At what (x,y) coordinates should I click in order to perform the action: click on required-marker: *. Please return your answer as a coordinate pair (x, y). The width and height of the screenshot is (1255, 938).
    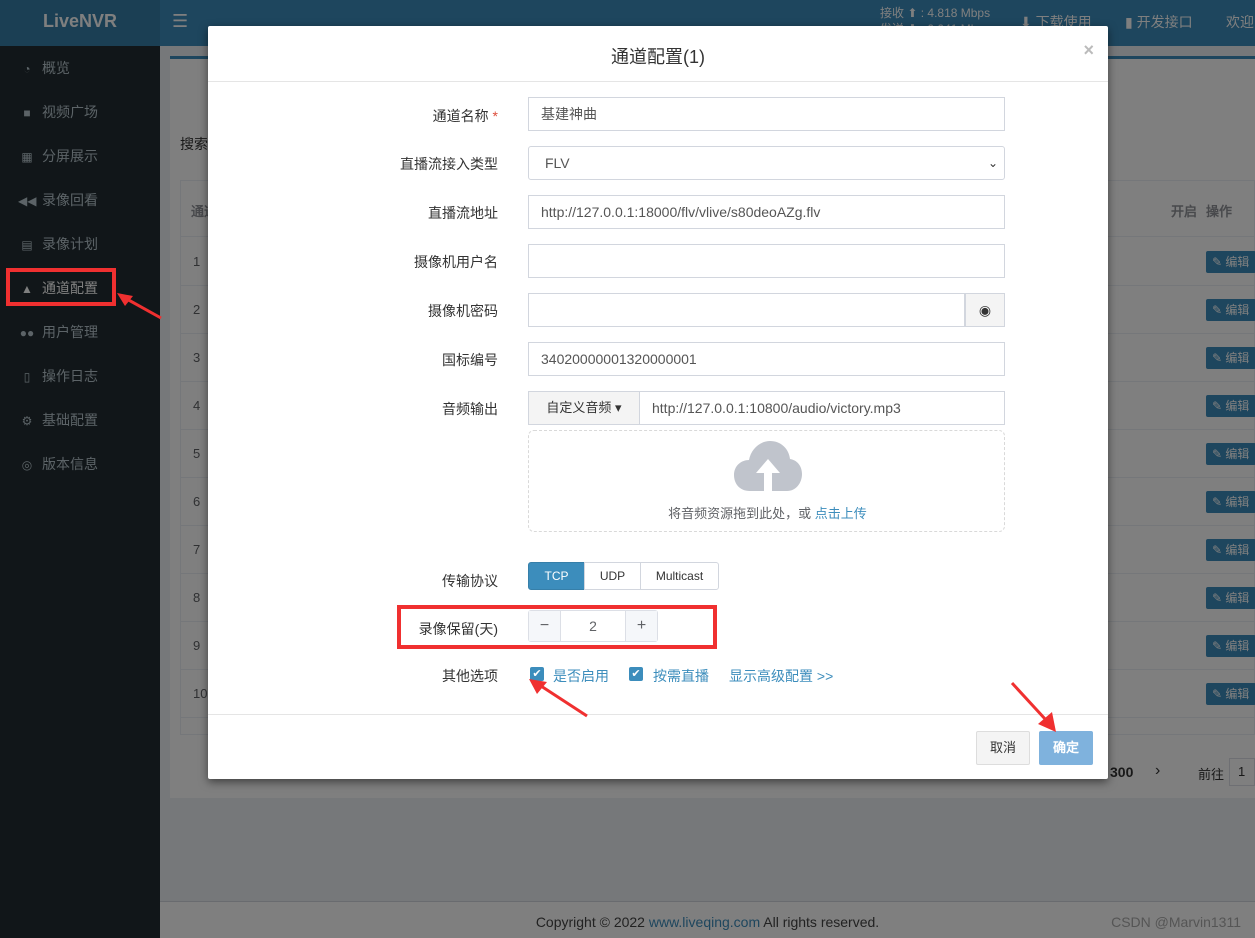
    Looking at the image, I should click on (495, 116).